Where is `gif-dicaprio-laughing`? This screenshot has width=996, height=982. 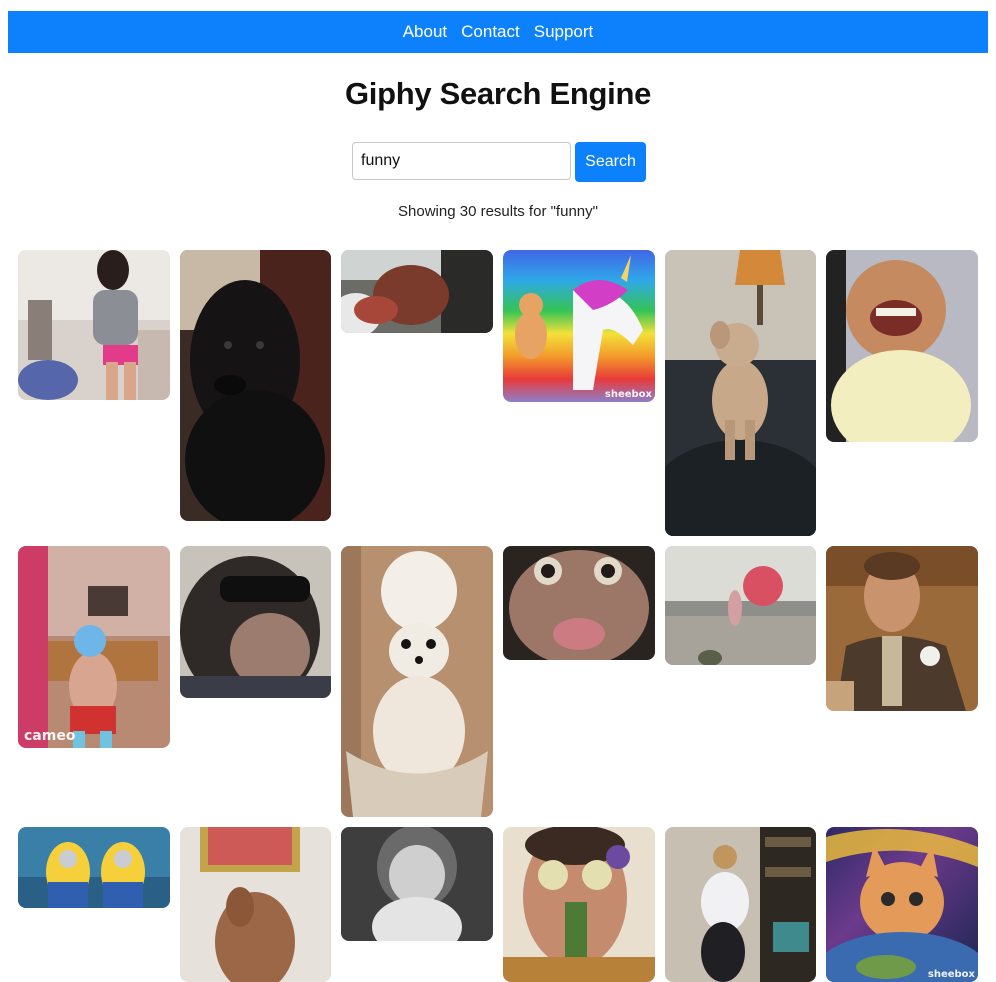 gif-dicaprio-laughing is located at coordinates (902, 628).